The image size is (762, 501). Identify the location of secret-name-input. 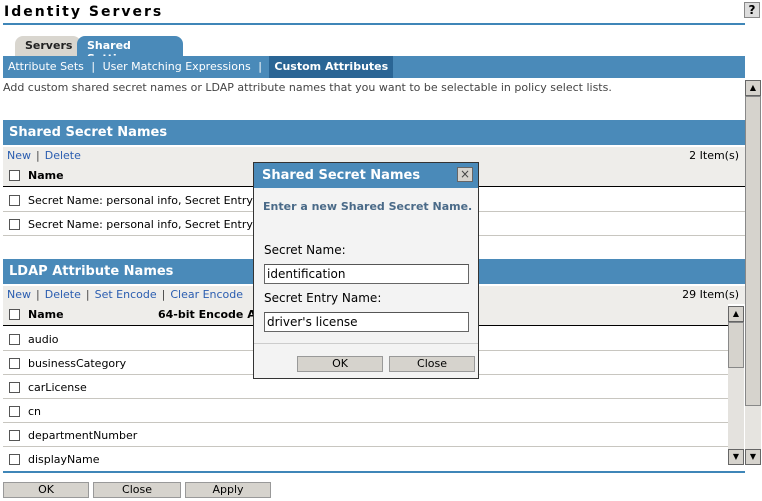
(366, 274).